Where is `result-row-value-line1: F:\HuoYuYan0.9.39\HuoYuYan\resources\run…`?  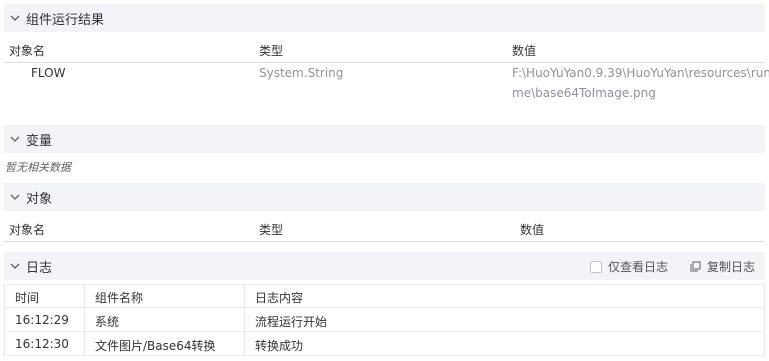 result-row-value-line1: F:\HuoYuYan0.9.39\HuoYuYan\resources\run… is located at coordinates (640, 73).